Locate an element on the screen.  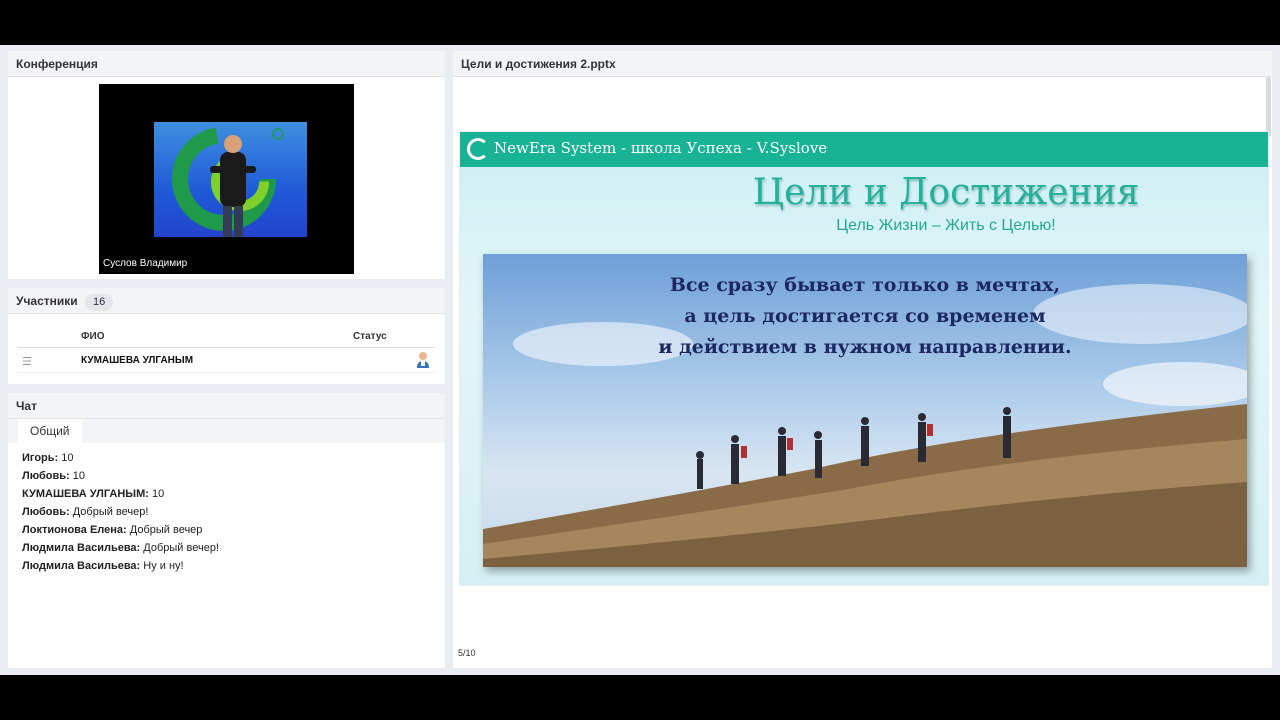
quote-line: а цель достигается со временем is located at coordinates (865, 316).